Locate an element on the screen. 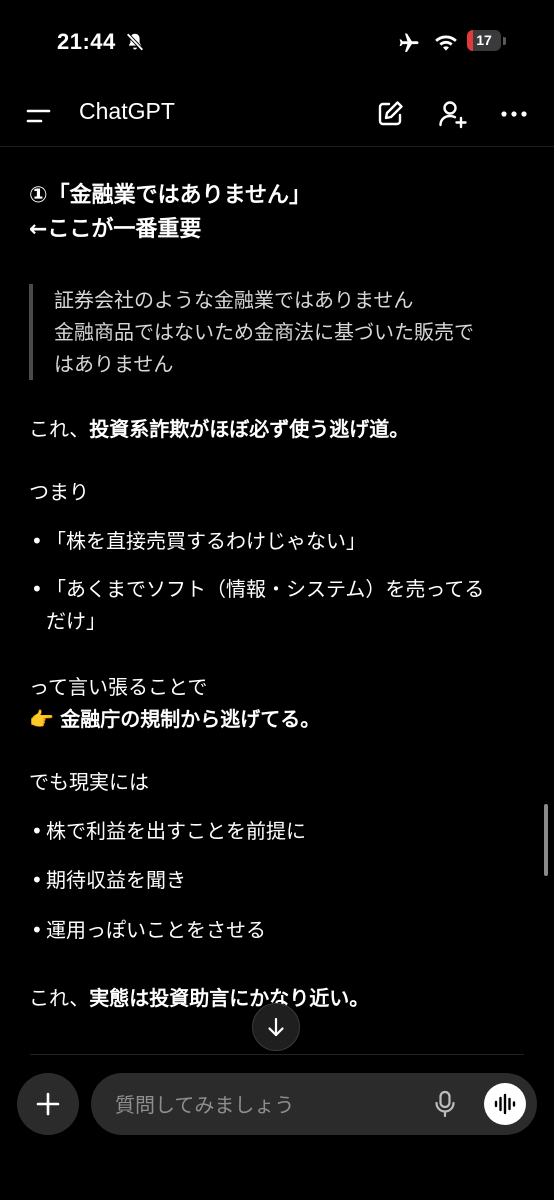 The image size is (554, 1200). quote-line: 証券会社のような金融業ではありません is located at coordinates (234, 300).